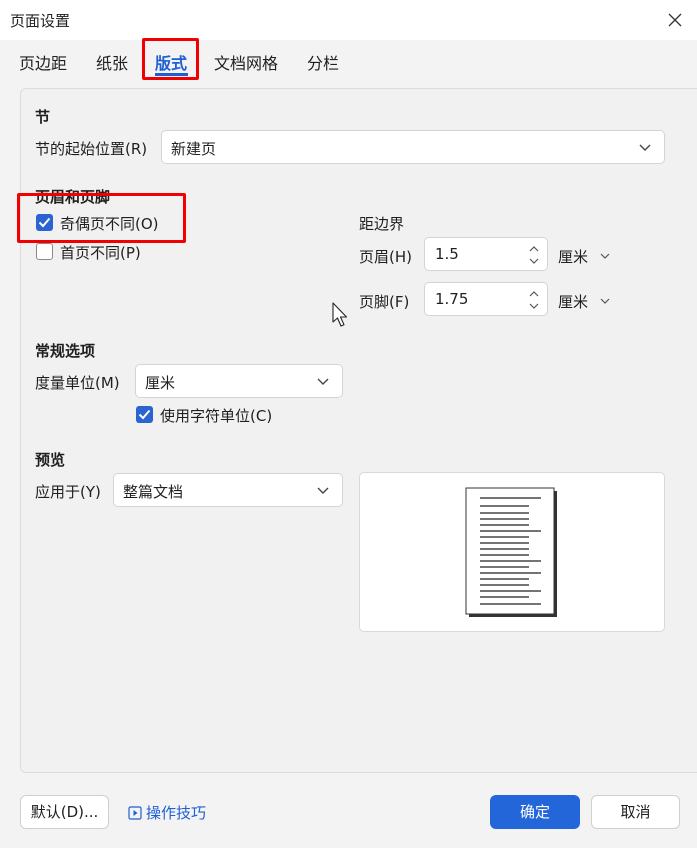 This screenshot has width=697, height=848. Describe the element at coordinates (382, 224) in the screenshot. I see `distance-heading: 距边界` at that location.